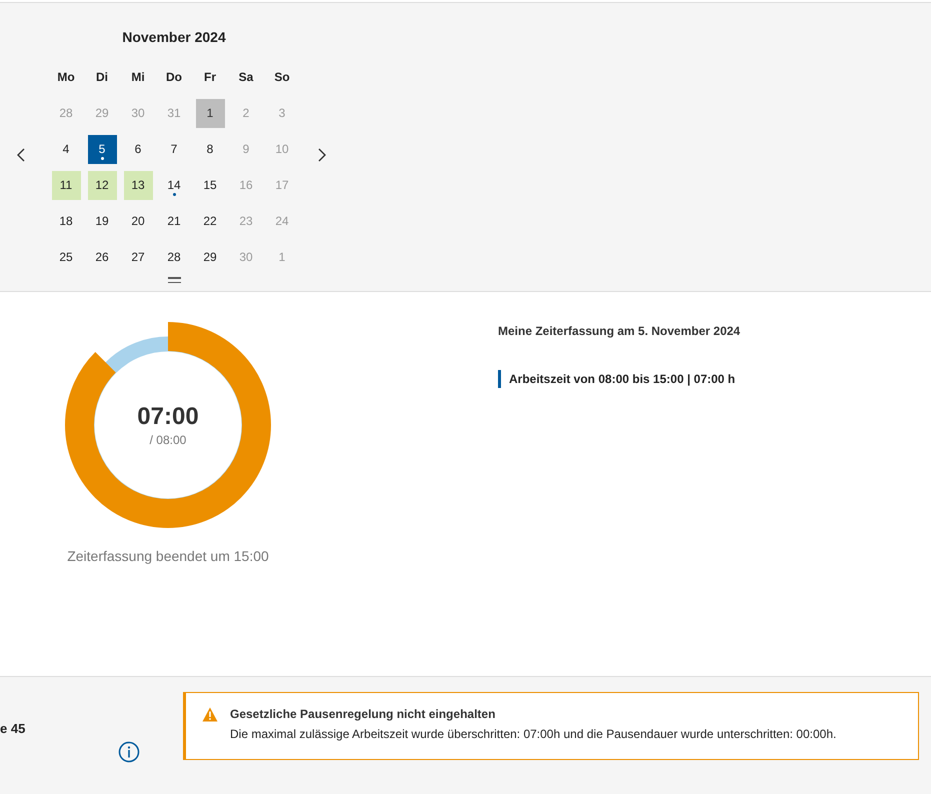  Describe the element at coordinates (66, 77) in the screenshot. I see `weekday-label: Mo` at that location.